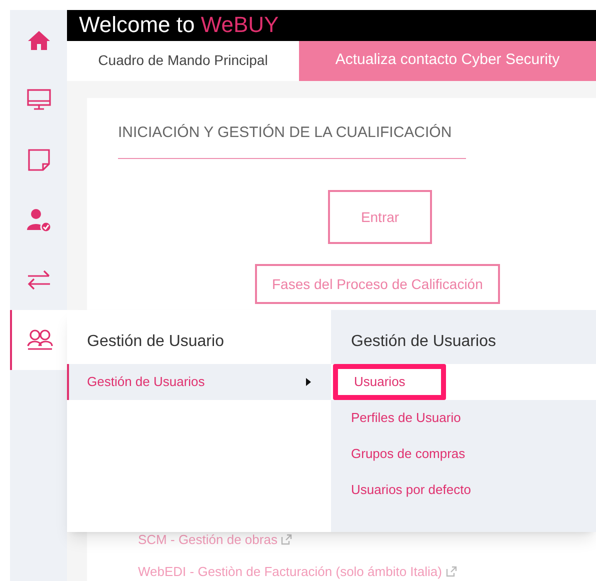 Image resolution: width=596 pixels, height=581 pixels. What do you see at coordinates (285, 132) in the screenshot?
I see `card-title: INICIACIÓN Y GESTIÓN DE LA CUALIFICACIÓN` at bounding box center [285, 132].